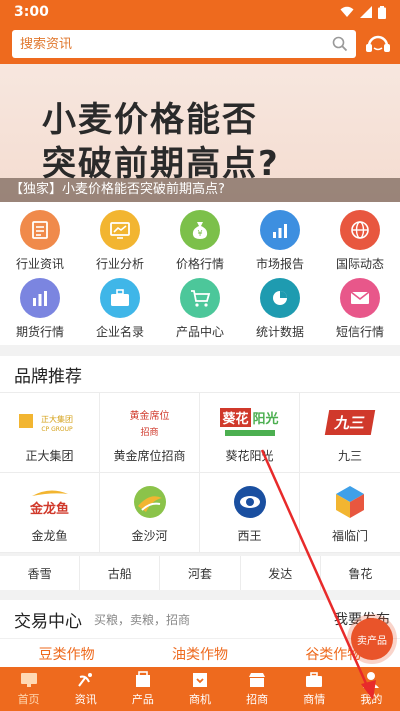 The image size is (400, 711). What do you see at coordinates (200, 243) in the screenshot?
I see `category-price-quotes: ¥ 价格行情` at bounding box center [200, 243].